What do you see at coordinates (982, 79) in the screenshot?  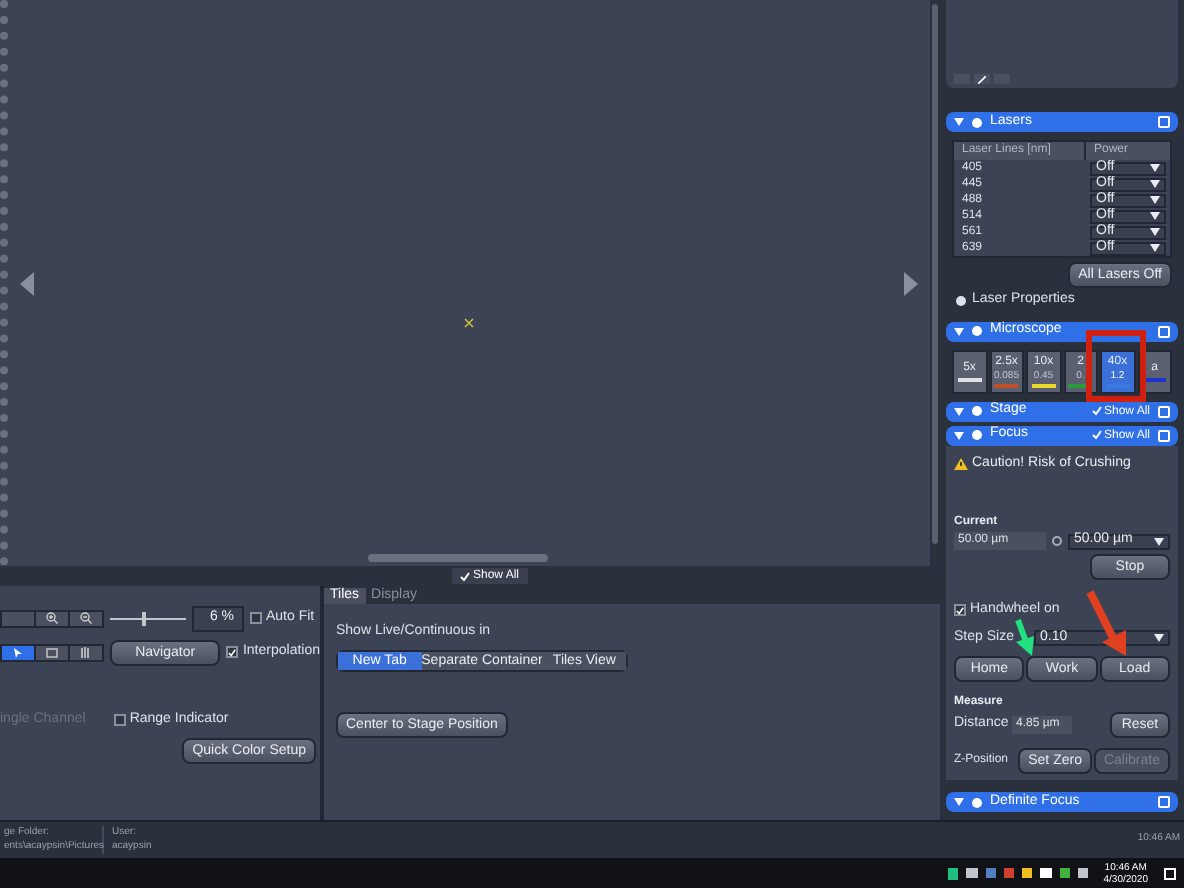 I see `pencil-icon` at bounding box center [982, 79].